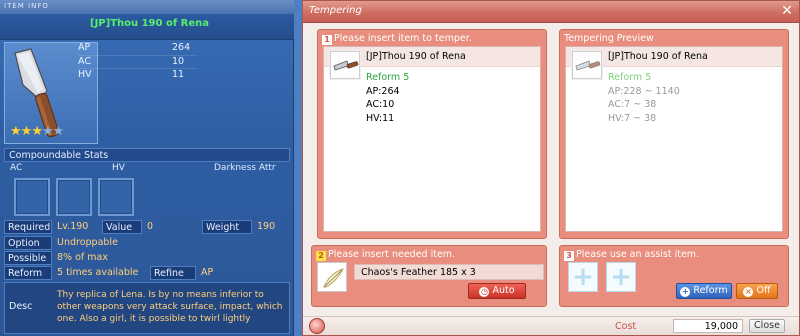 This screenshot has width=800, height=336. What do you see at coordinates (380, 118) in the screenshot?
I see `card-hv-line: HV:11` at bounding box center [380, 118].